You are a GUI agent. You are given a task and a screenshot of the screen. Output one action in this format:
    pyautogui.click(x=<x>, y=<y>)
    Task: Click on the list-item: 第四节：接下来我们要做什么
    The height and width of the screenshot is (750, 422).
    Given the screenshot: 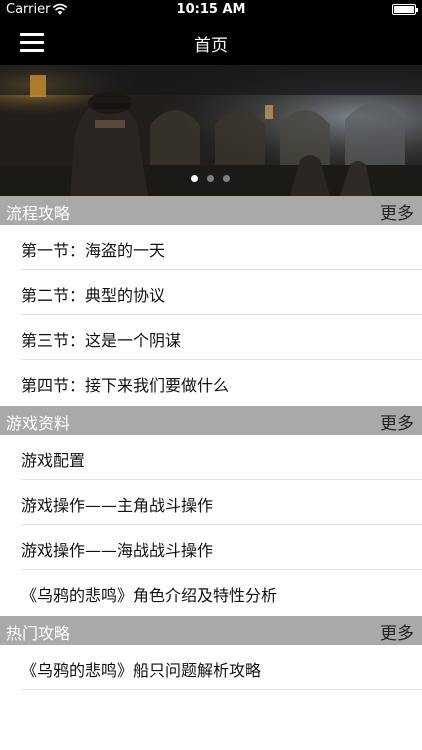 What is the action you would take?
    pyautogui.click(x=211, y=382)
    